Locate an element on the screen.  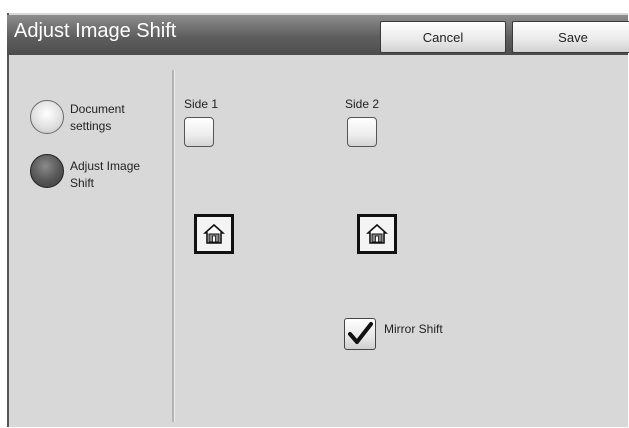
adjust-image-shift-radio is located at coordinates (47, 171).